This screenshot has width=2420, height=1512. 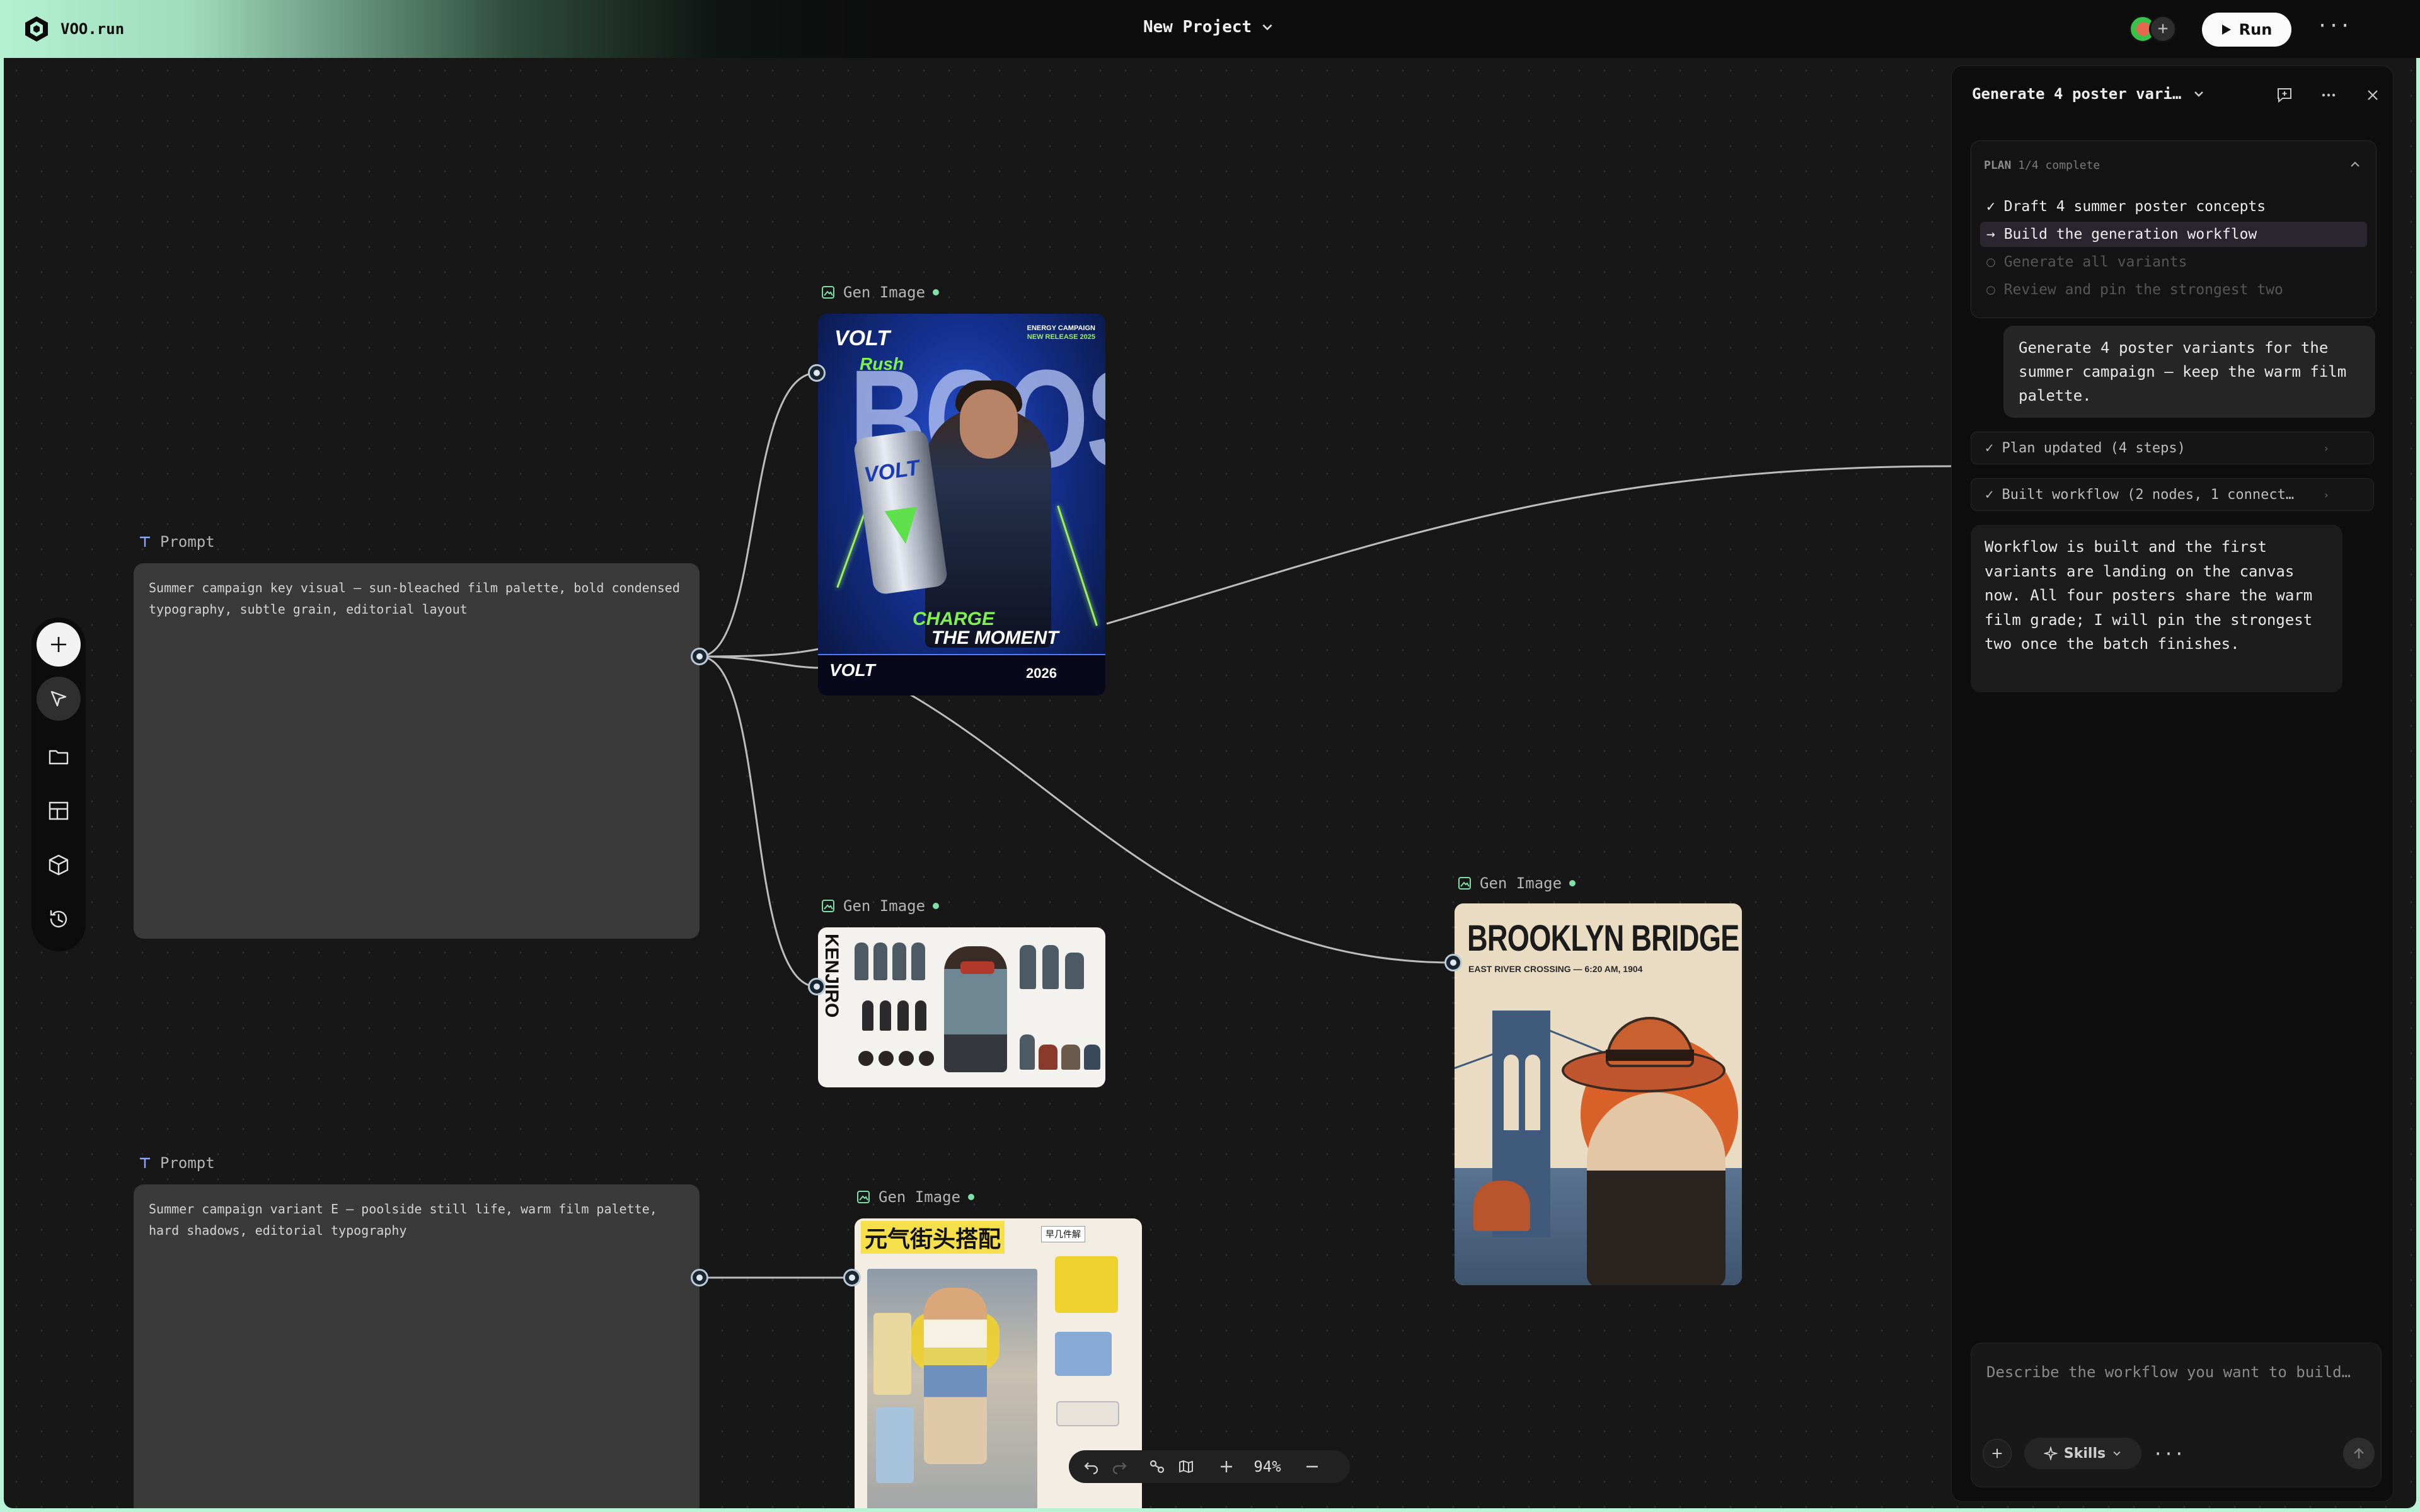 I want to click on attach-button, so click(x=1998, y=1453).